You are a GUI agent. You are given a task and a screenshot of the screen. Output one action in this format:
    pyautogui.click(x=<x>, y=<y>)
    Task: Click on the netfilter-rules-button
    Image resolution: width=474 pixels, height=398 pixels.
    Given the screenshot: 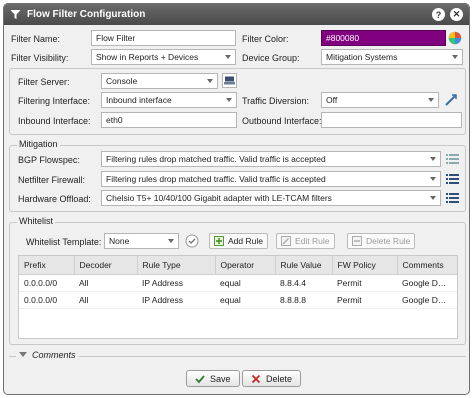 What is the action you would take?
    pyautogui.click(x=452, y=178)
    